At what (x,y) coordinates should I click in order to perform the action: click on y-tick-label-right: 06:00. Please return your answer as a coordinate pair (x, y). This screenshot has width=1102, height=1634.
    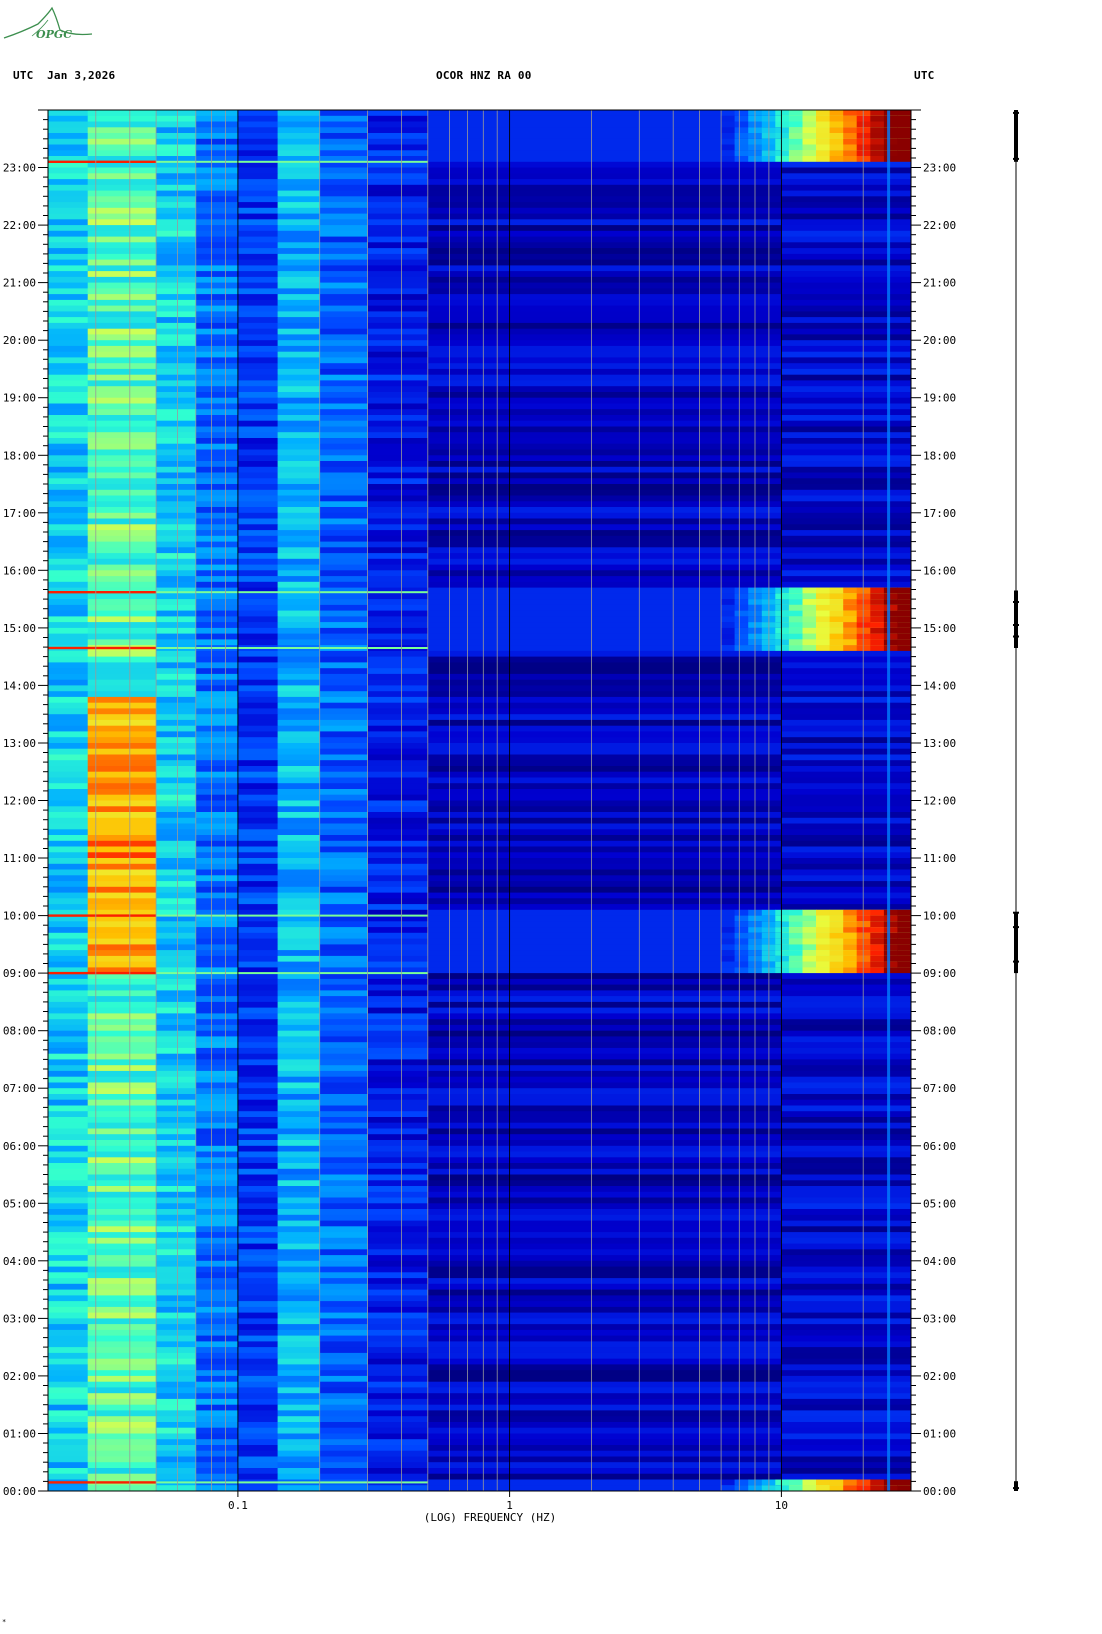
    Looking at the image, I should click on (939, 1146).